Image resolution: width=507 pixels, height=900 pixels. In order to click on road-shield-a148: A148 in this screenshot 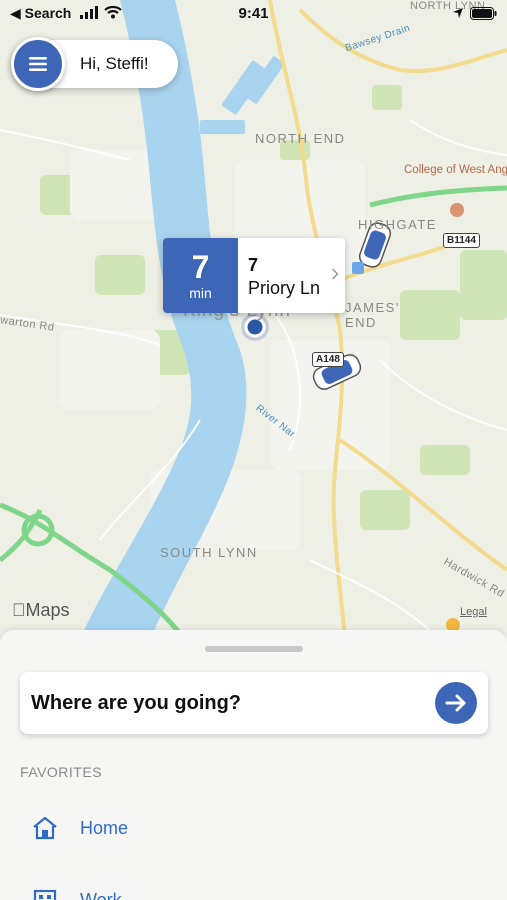, I will do `click(328, 359)`.